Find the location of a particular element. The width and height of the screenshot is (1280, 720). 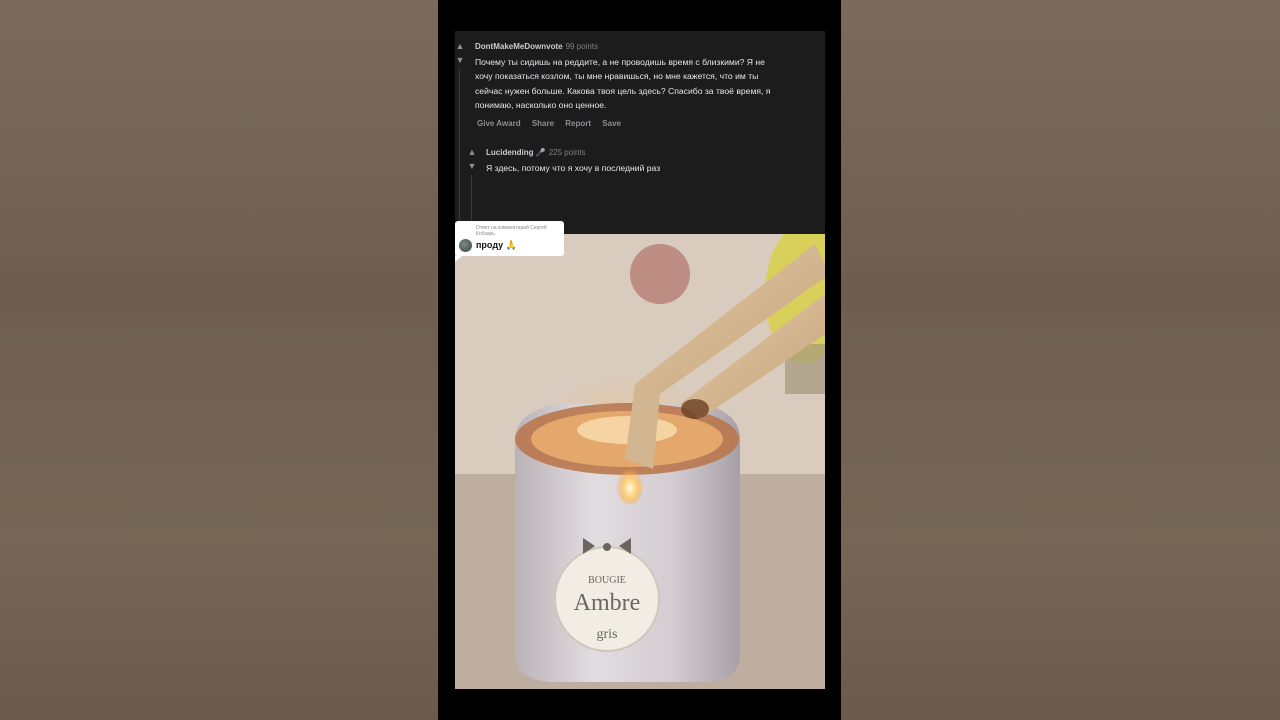

reply-author: Lucidending 🎤 225 points is located at coordinates (536, 152).